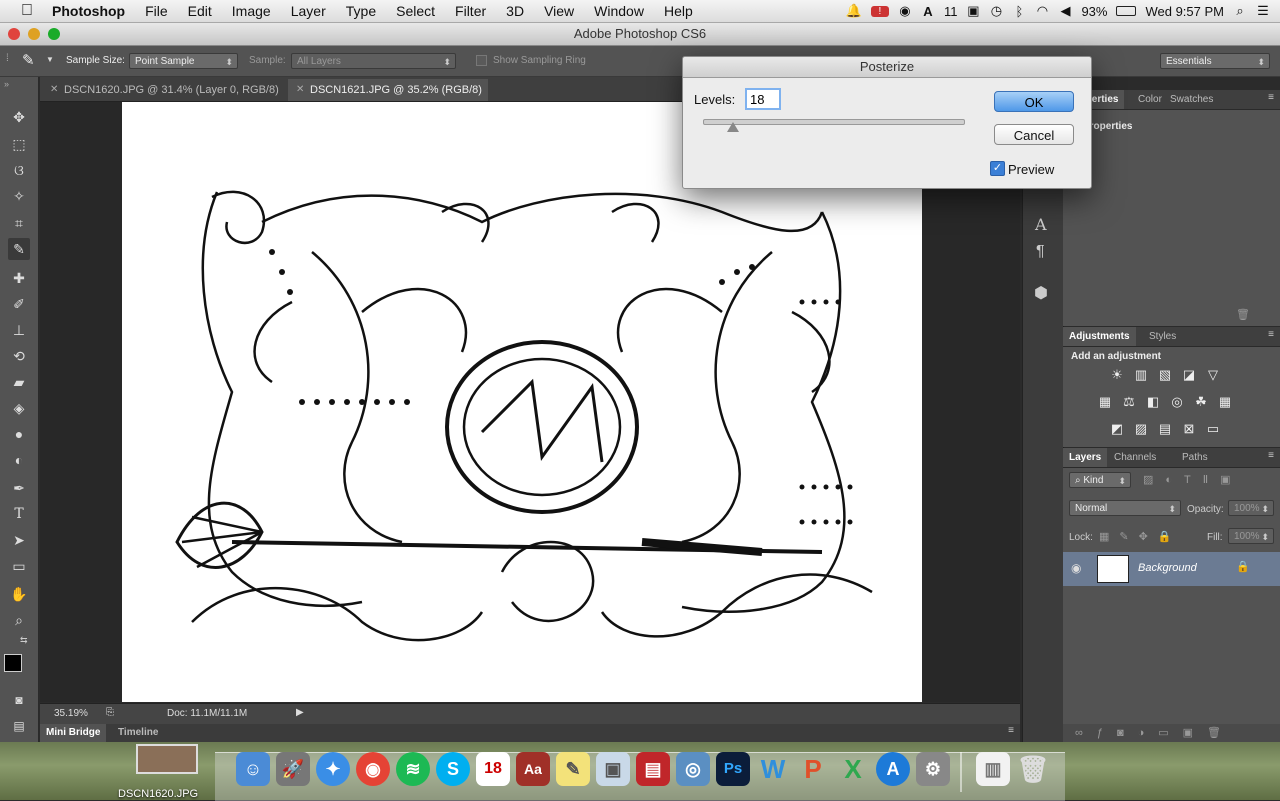  What do you see at coordinates (156, 11) in the screenshot?
I see `menu-file: File` at bounding box center [156, 11].